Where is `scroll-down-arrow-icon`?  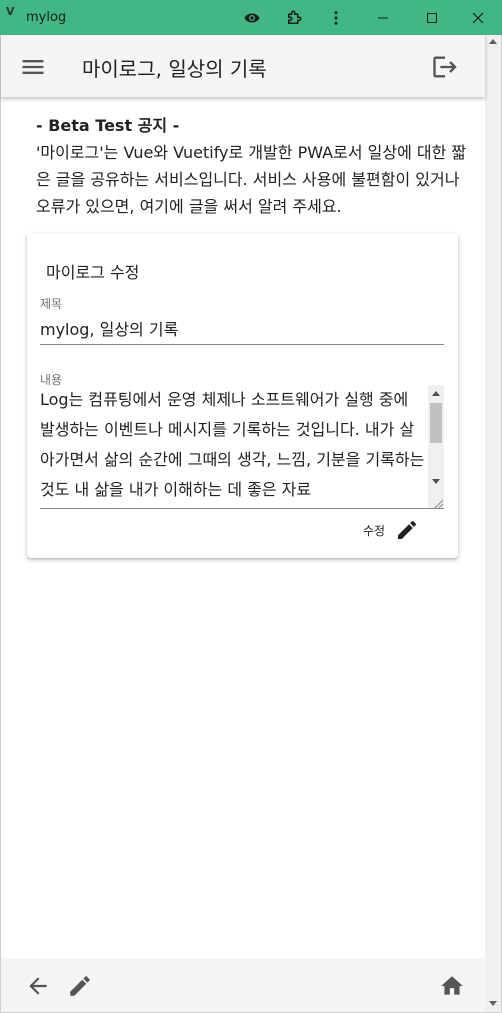 scroll-down-arrow-icon is located at coordinates (493, 1003).